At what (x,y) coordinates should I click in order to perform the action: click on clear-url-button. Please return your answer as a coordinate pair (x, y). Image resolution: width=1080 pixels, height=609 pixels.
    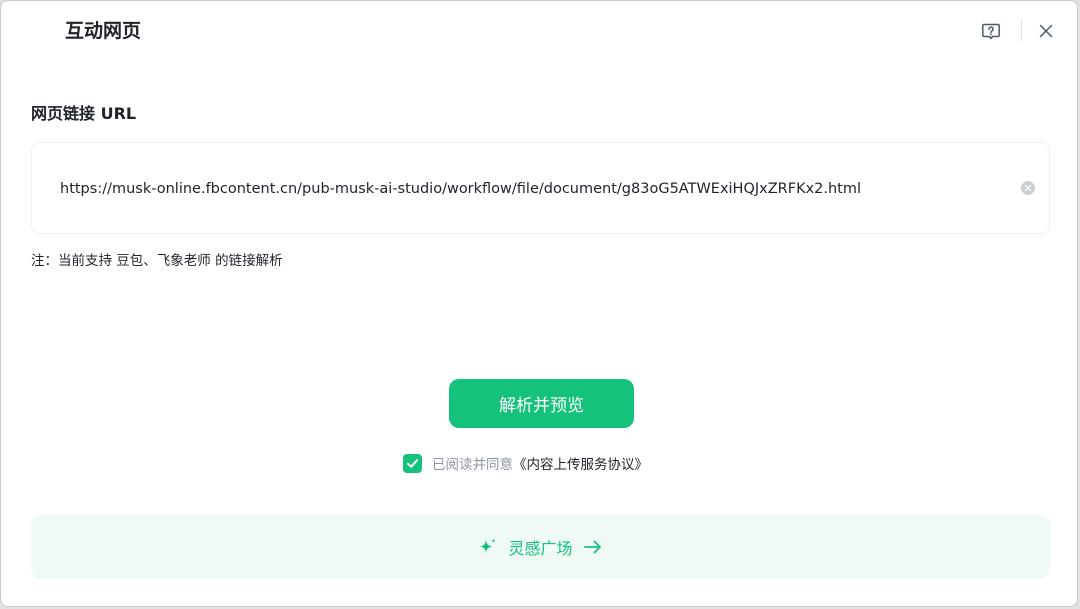
    Looking at the image, I should click on (1028, 188).